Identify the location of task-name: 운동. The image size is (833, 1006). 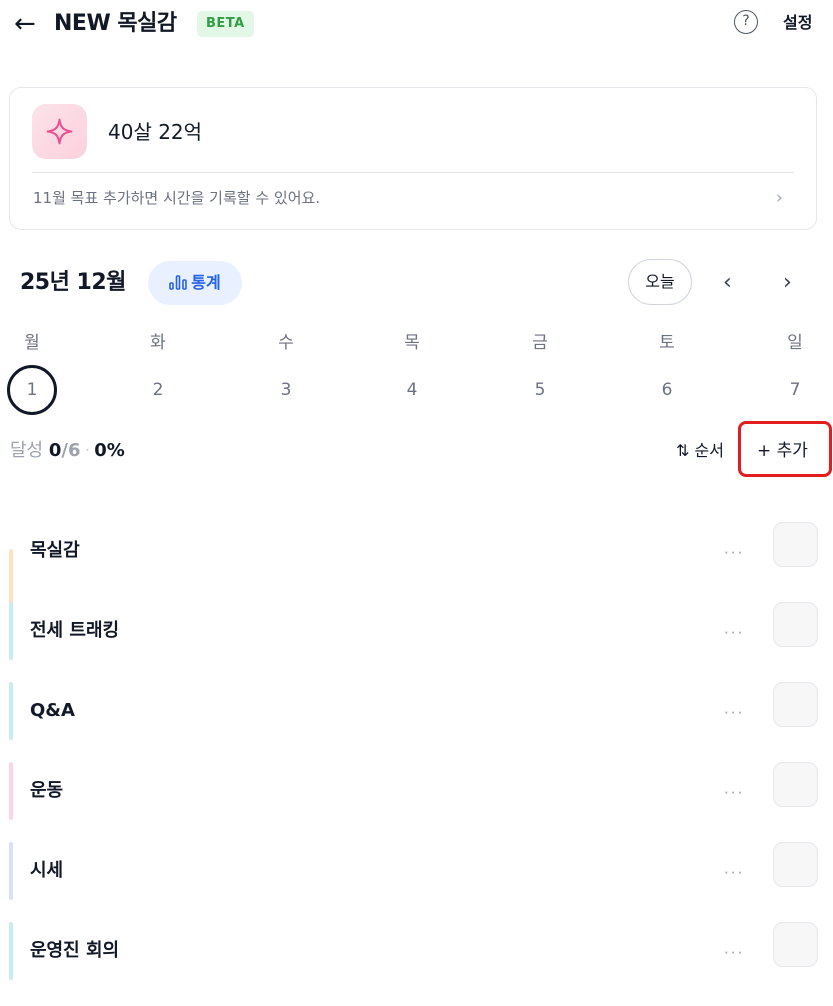
(46, 791).